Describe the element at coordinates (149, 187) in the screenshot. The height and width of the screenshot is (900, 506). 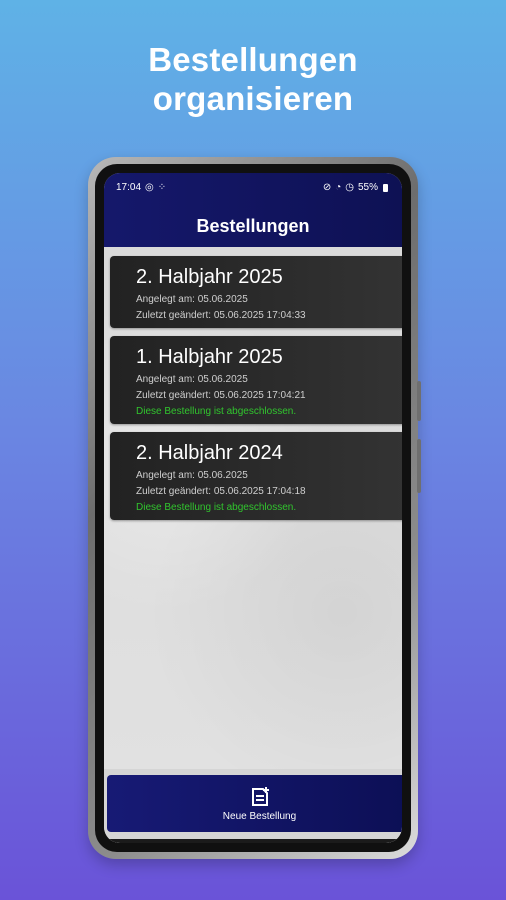
I see `camera-icon: ◎` at that location.